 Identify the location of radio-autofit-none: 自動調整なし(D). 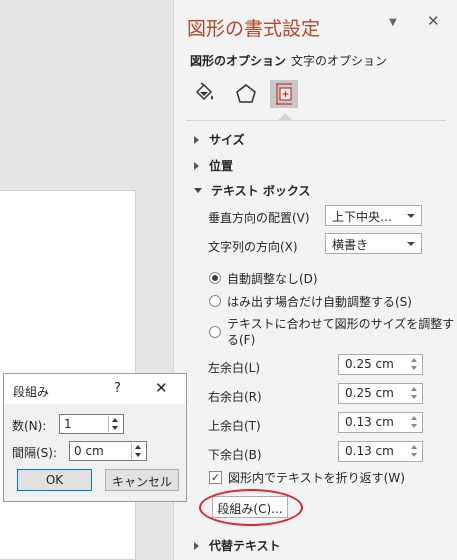
(263, 278).